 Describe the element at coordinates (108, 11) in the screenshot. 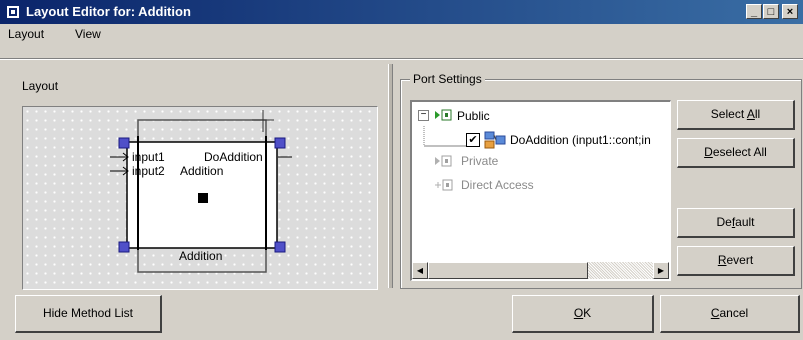

I see `window-title: Layout Editor for: Addition` at that location.